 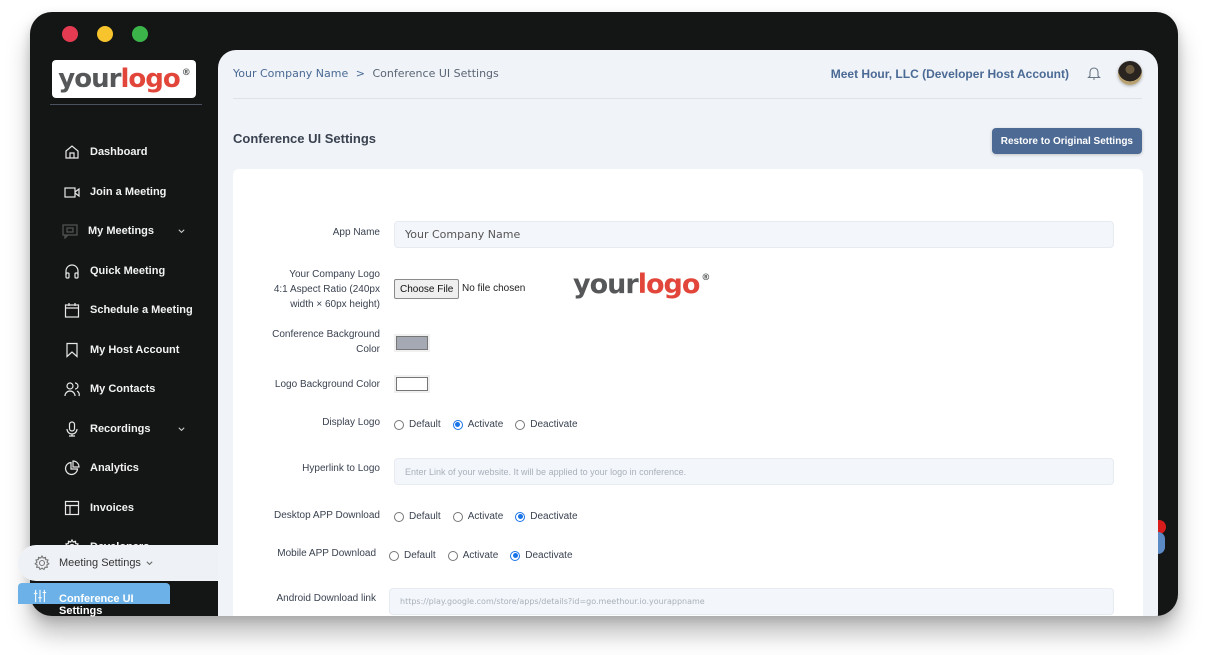 What do you see at coordinates (128, 271) in the screenshot?
I see `sidebar-item-label: Quick Meeting` at bounding box center [128, 271].